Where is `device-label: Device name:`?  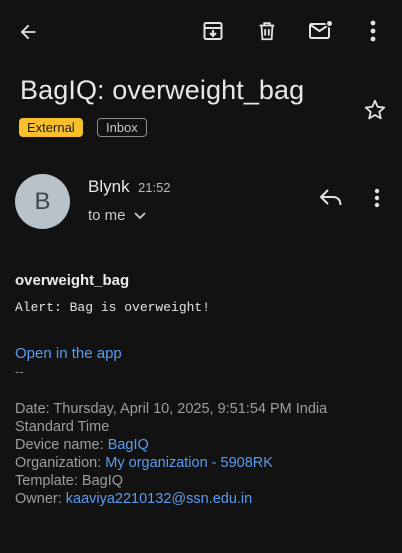
device-label: Device name: is located at coordinates (61, 445).